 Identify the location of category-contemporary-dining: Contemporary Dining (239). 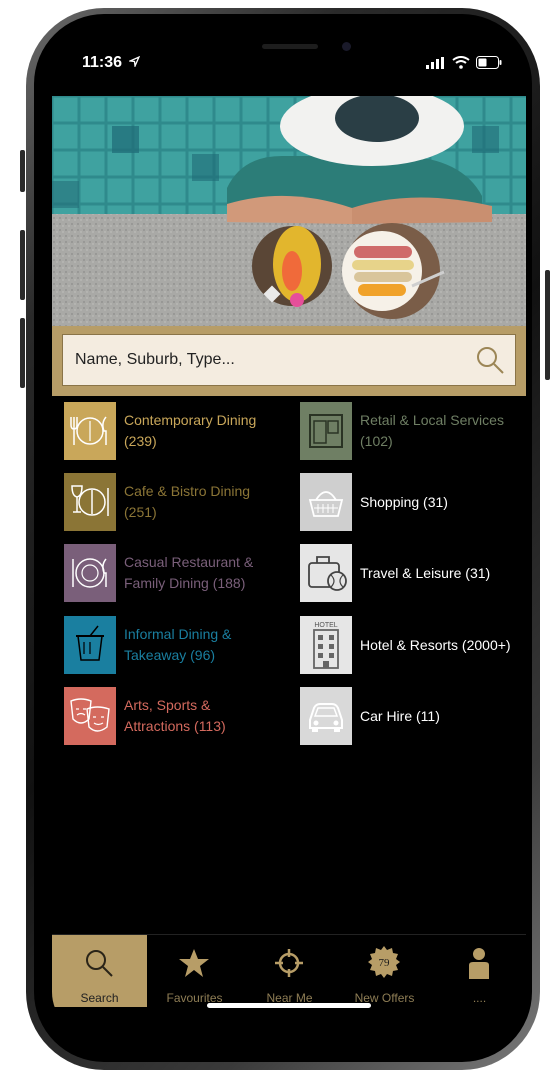
(160, 431).